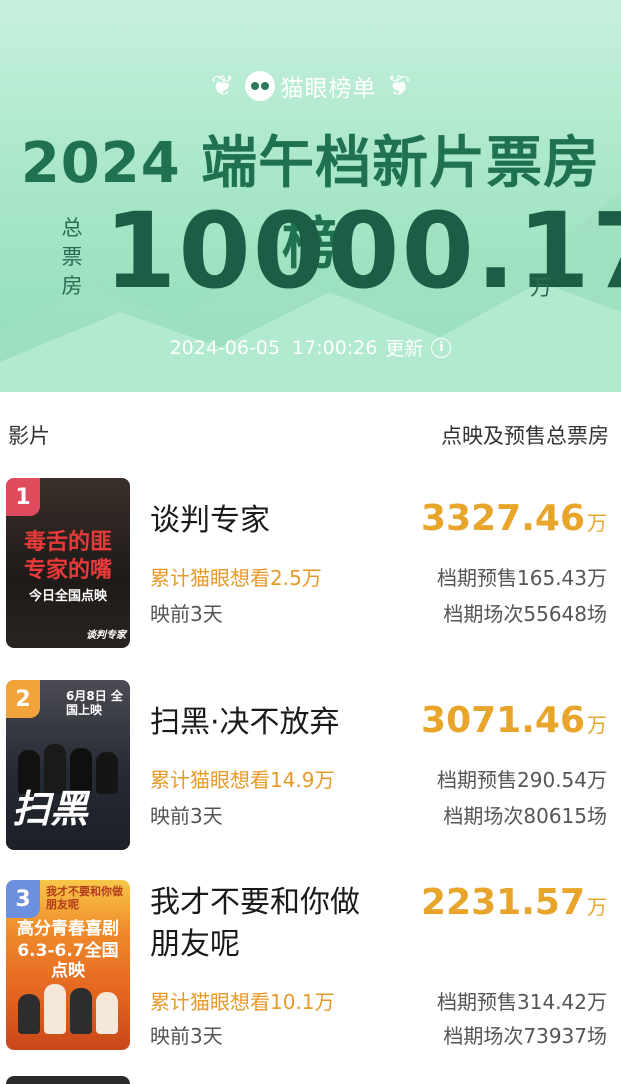 This screenshot has height=1084, width=621. What do you see at coordinates (210, 521) in the screenshot?
I see `movie-title: 谈判专家` at bounding box center [210, 521].